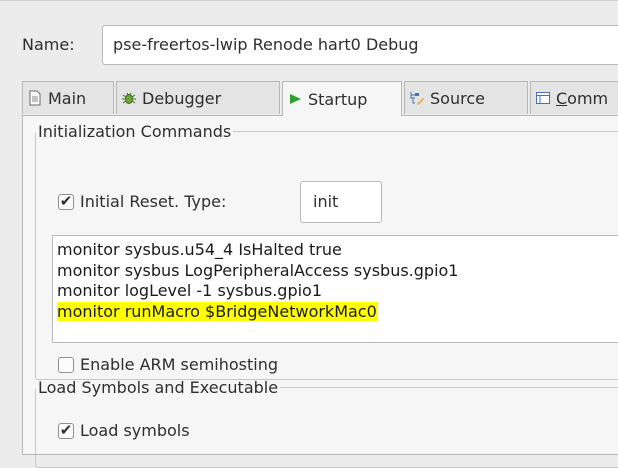  Describe the element at coordinates (582, 98) in the screenshot. I see `tab-common-label: Comm` at that location.